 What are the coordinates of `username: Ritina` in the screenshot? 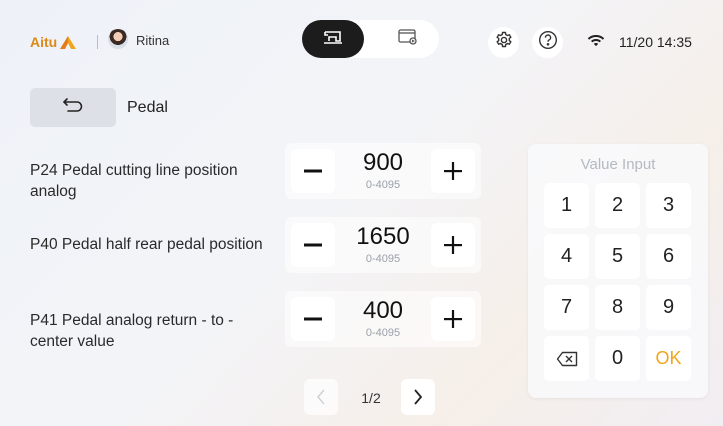 It's located at (153, 40).